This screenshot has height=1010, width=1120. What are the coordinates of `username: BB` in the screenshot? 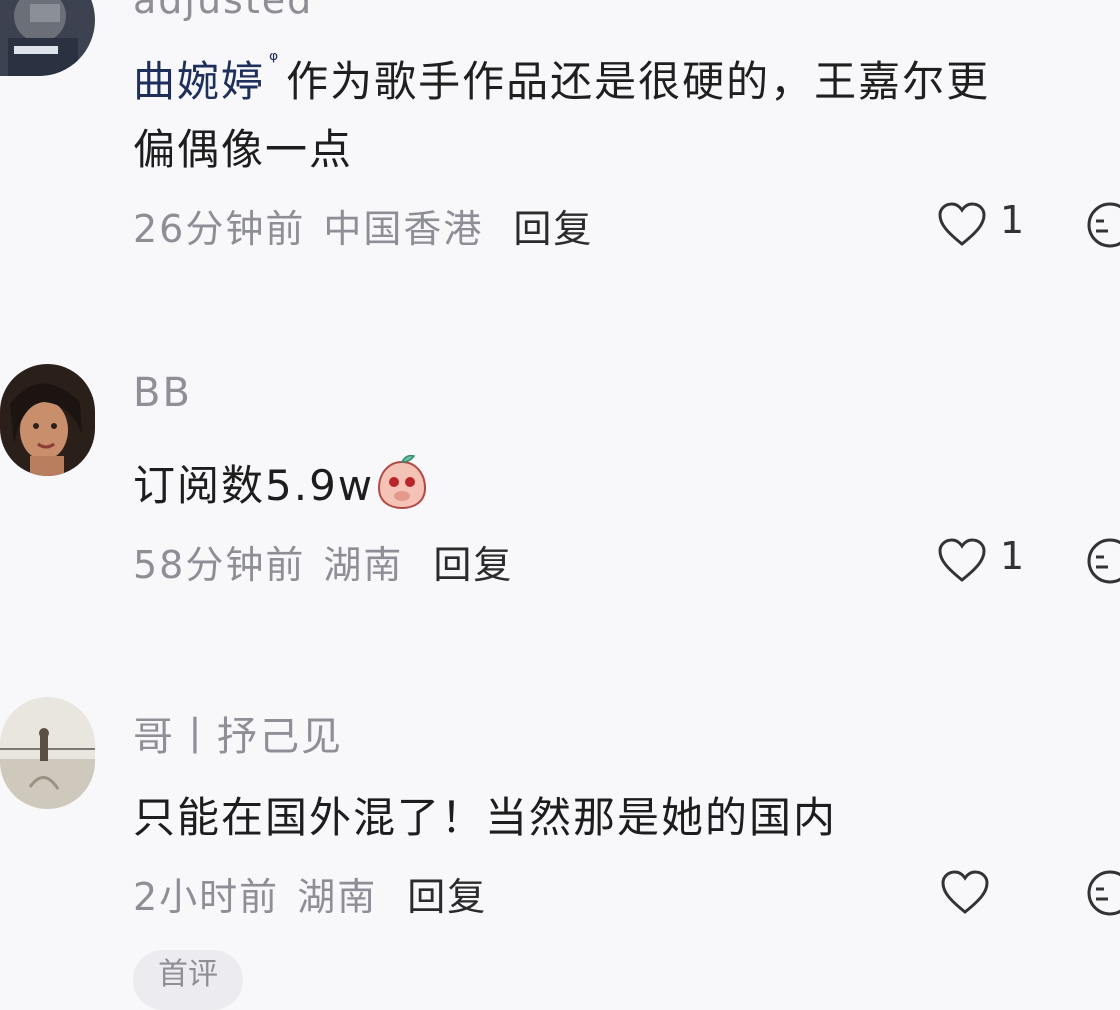 It's located at (162, 393).